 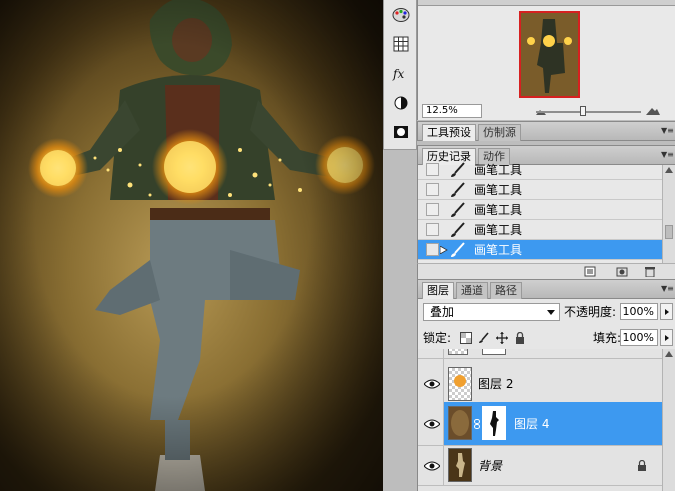 I want to click on navigator-tab-strip, so click(x=546, y=3).